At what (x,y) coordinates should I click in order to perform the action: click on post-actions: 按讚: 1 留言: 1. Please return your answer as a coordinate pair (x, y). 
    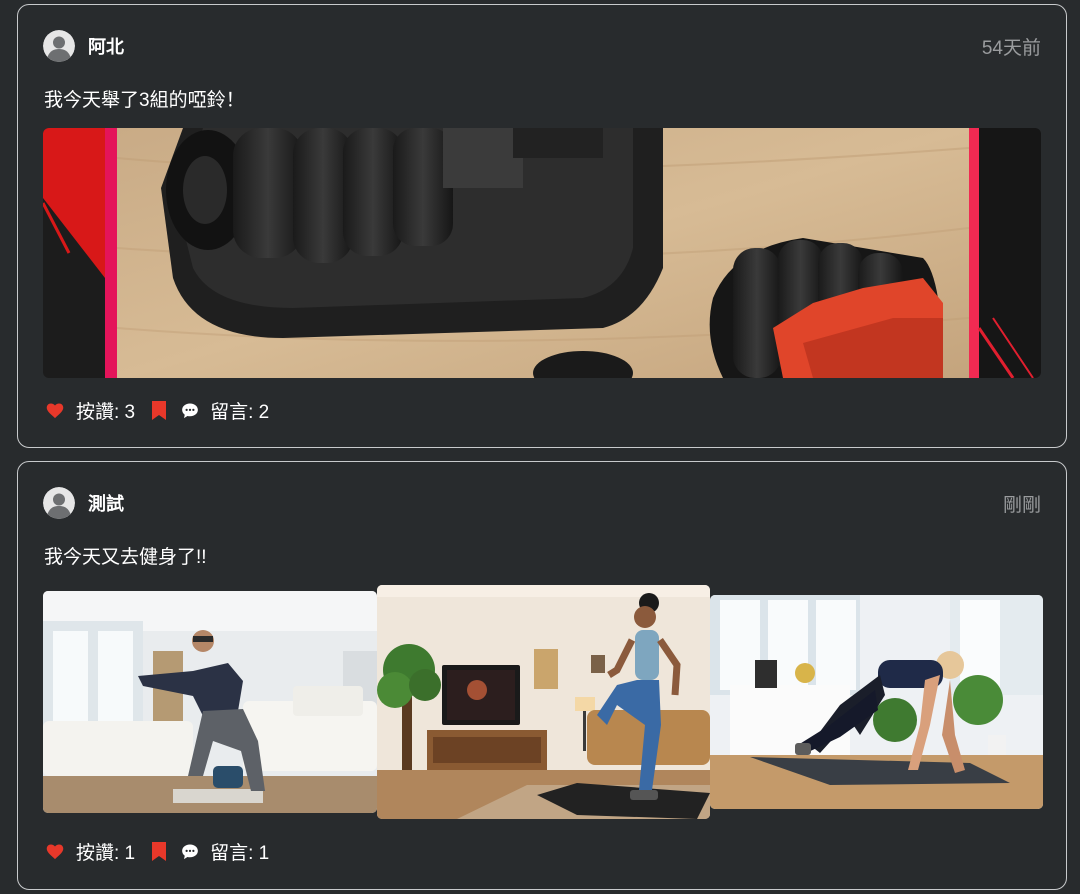
    Looking at the image, I should click on (157, 851).